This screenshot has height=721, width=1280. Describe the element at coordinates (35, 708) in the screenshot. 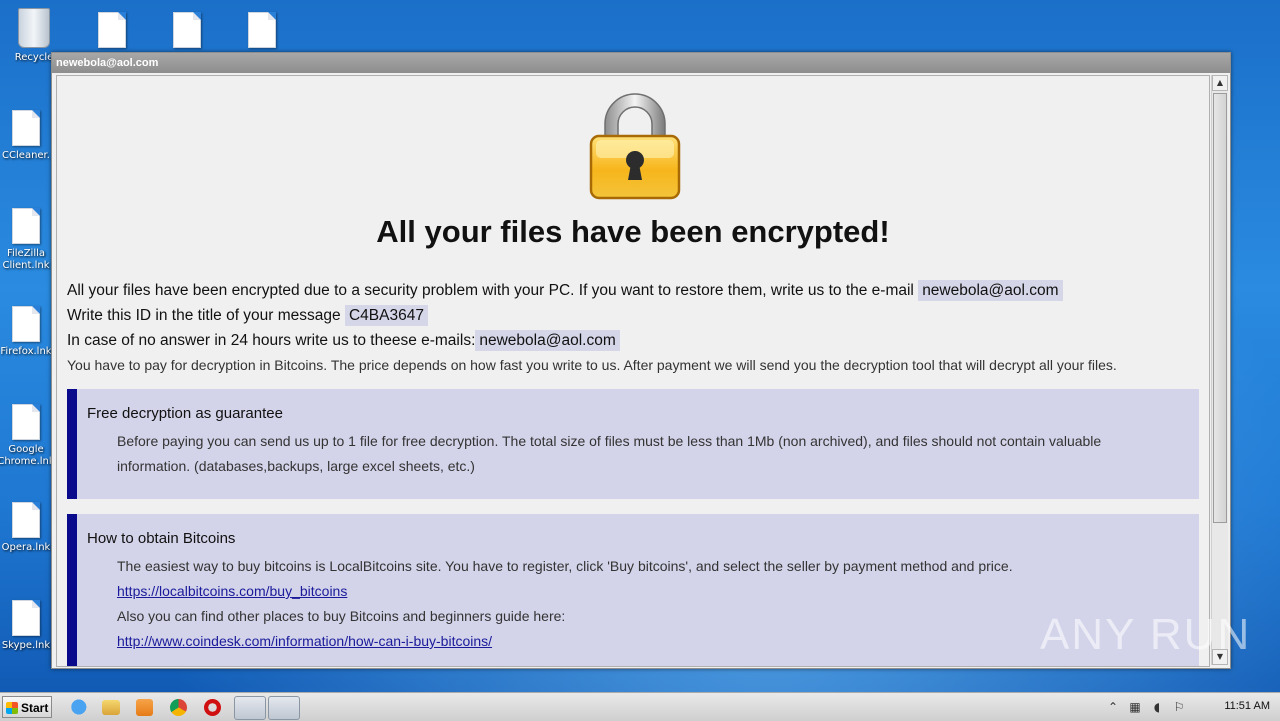

I see `start-label: Start` at that location.